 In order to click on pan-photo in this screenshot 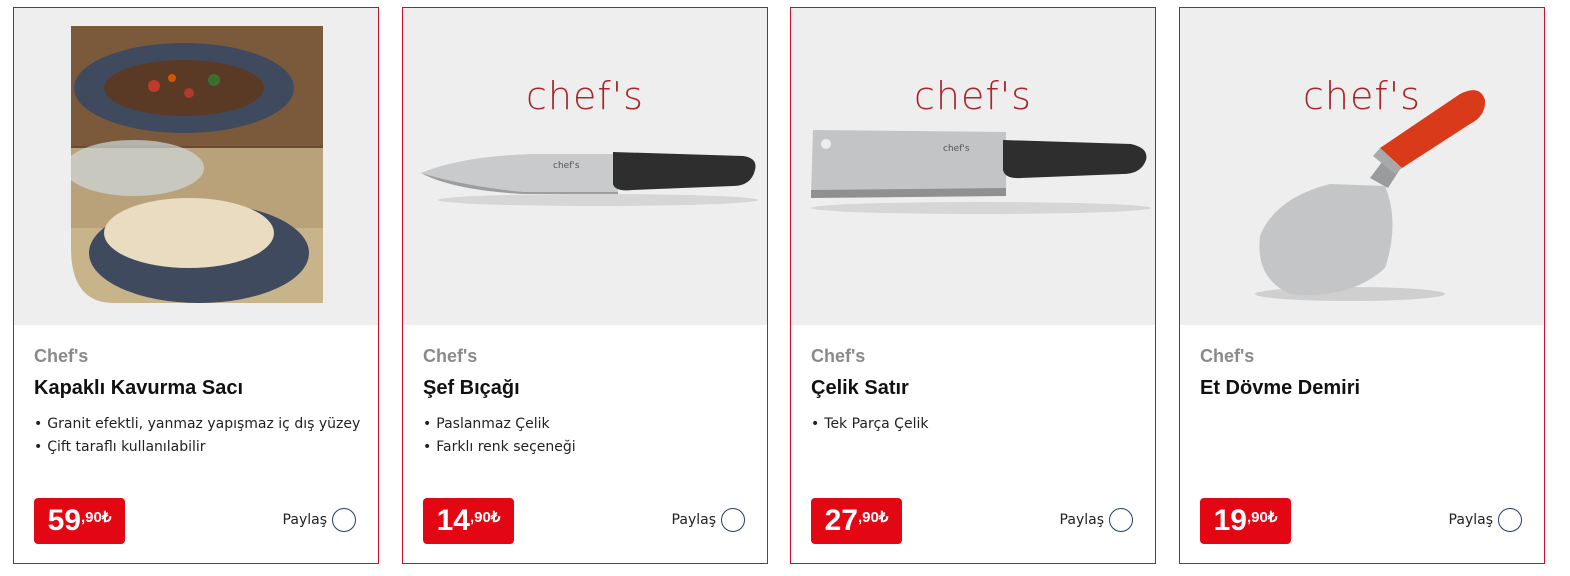, I will do `click(196, 166)`.